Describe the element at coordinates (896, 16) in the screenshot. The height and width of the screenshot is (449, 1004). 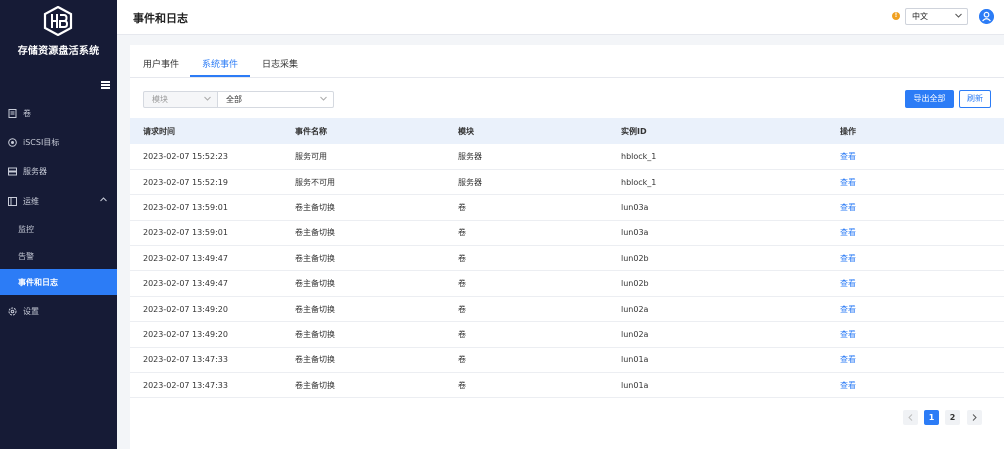
I see `warning-icon: !` at that location.